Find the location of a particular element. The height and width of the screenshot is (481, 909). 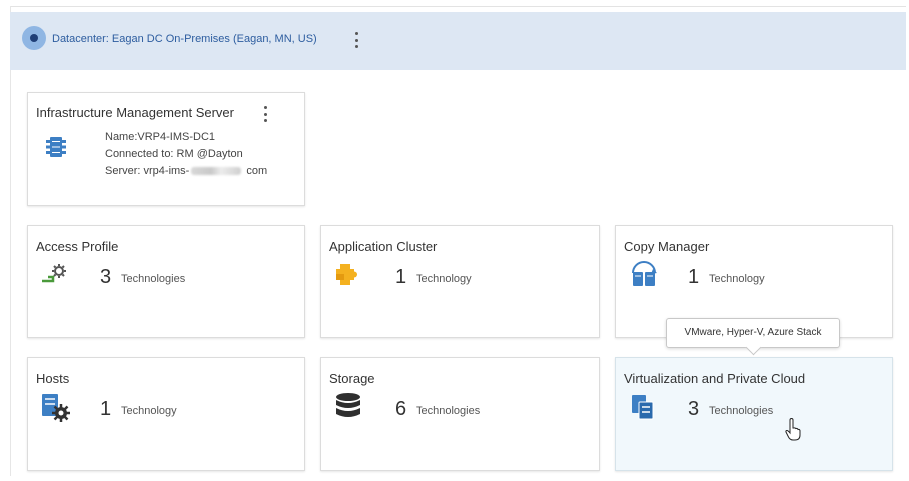

card-title: Virtualization and Private Cloud is located at coordinates (715, 378).